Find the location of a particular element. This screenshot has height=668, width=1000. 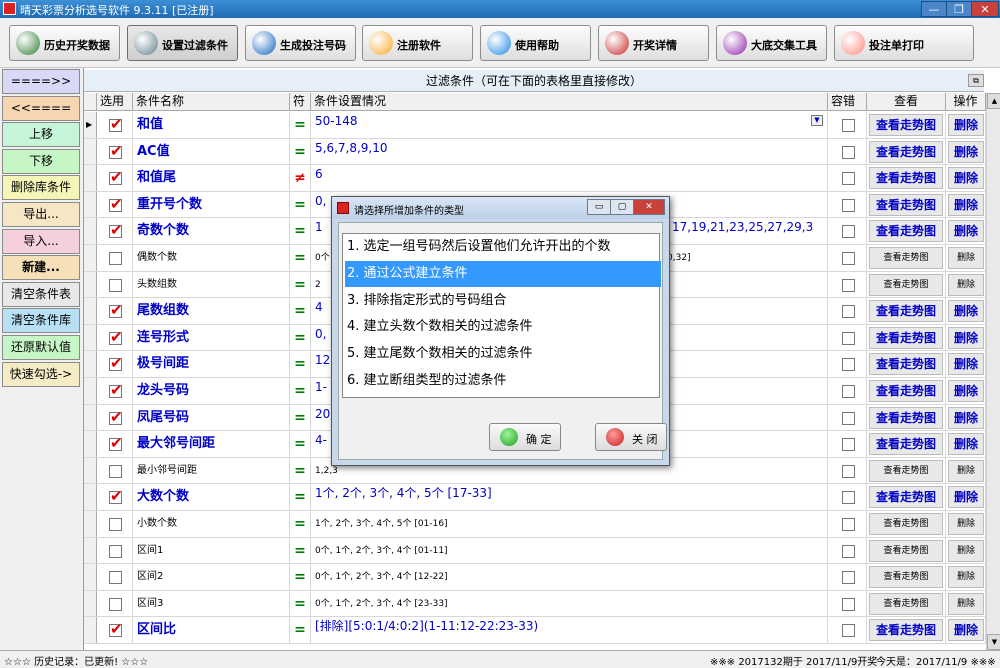

condition-name: 奇数个数 is located at coordinates (211, 231).